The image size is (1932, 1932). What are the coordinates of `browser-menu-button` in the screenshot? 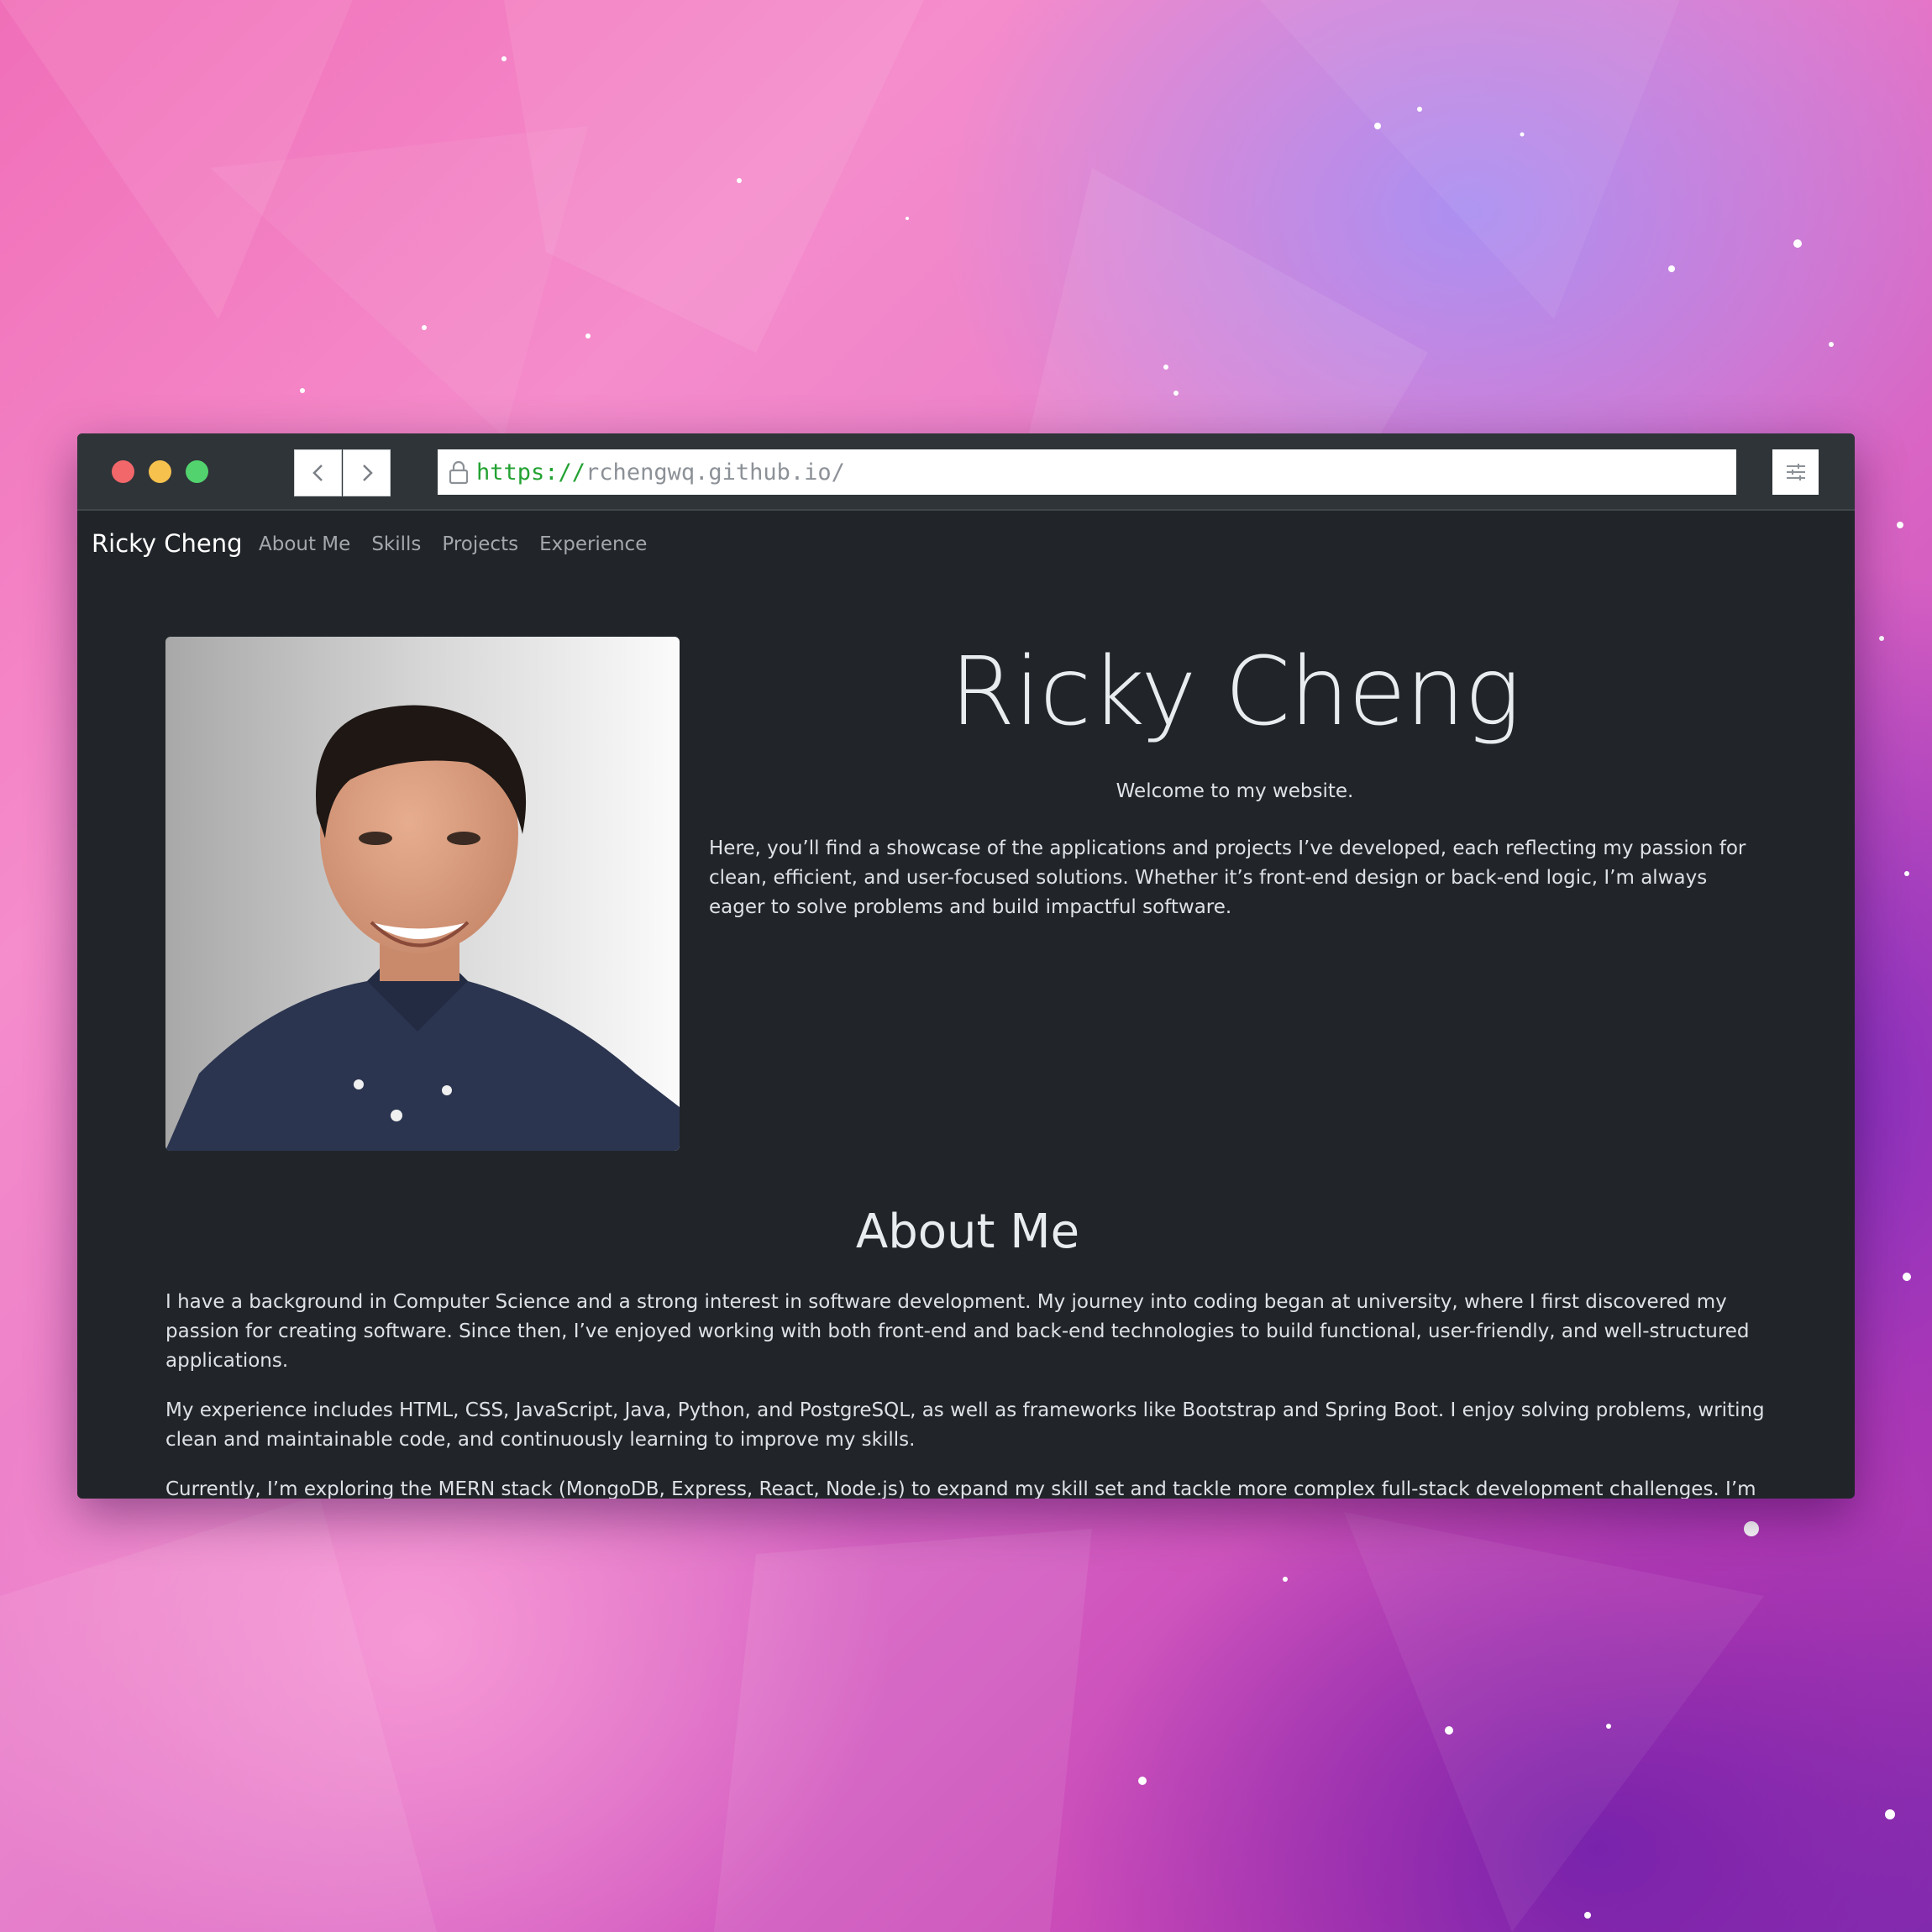 It's located at (1795, 472).